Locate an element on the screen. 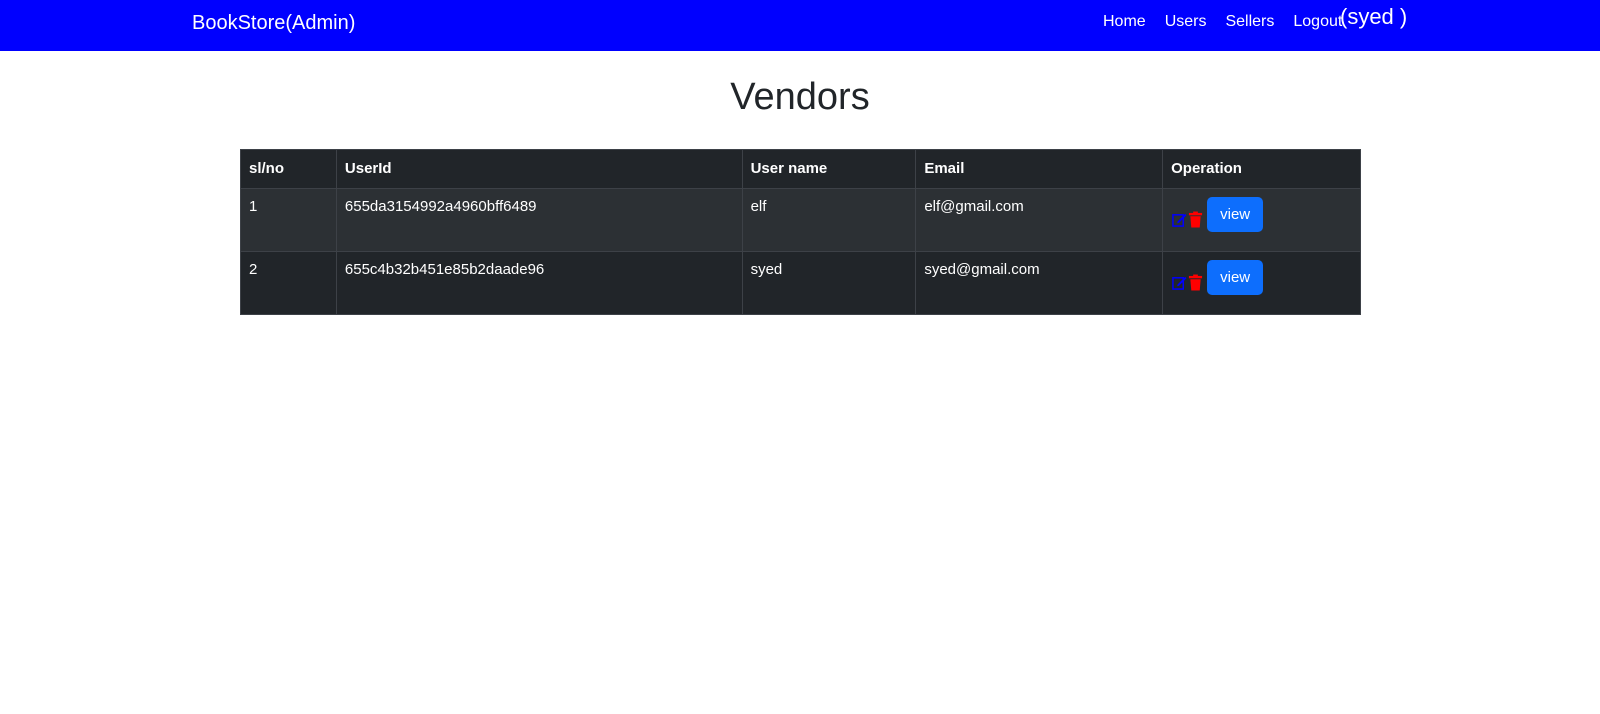 This screenshot has width=1600, height=714. cell-user-name: syed is located at coordinates (829, 283).